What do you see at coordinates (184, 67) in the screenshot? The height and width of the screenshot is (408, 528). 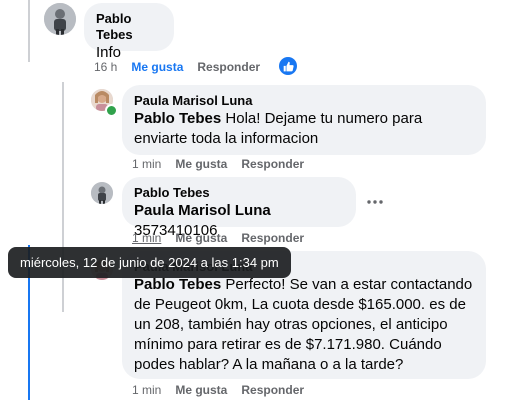 I see `comment-meta: 16 h Me gusta Responder` at bounding box center [184, 67].